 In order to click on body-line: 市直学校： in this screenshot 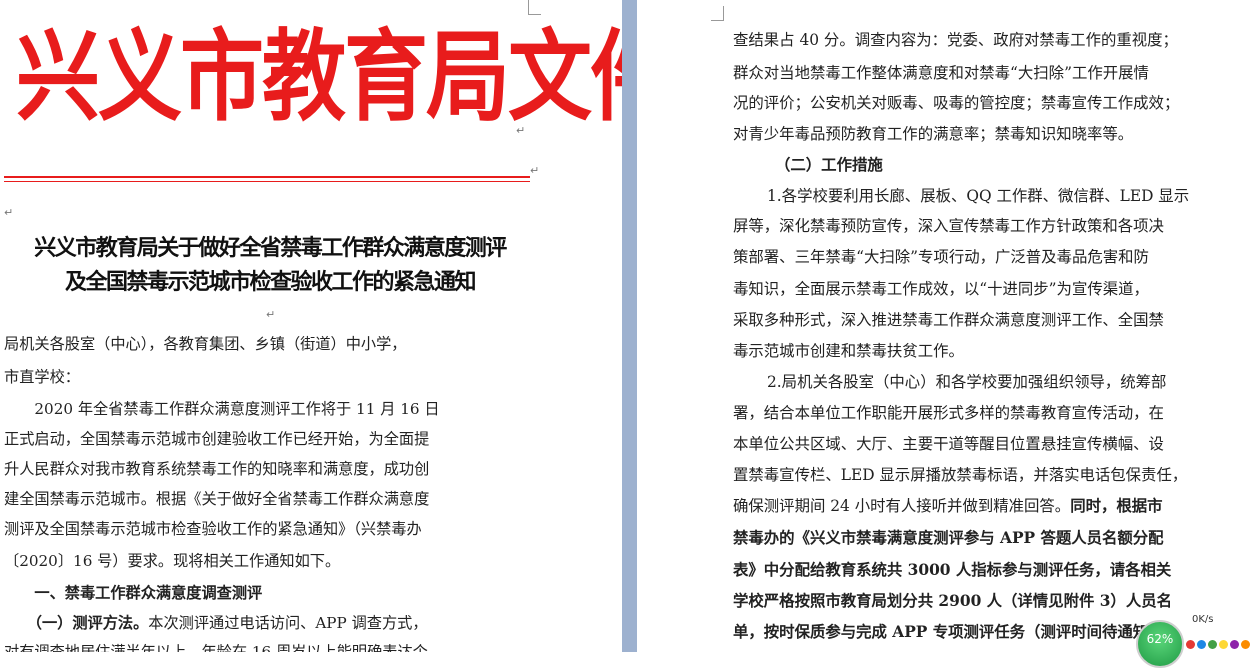, I will do `click(42, 377)`.